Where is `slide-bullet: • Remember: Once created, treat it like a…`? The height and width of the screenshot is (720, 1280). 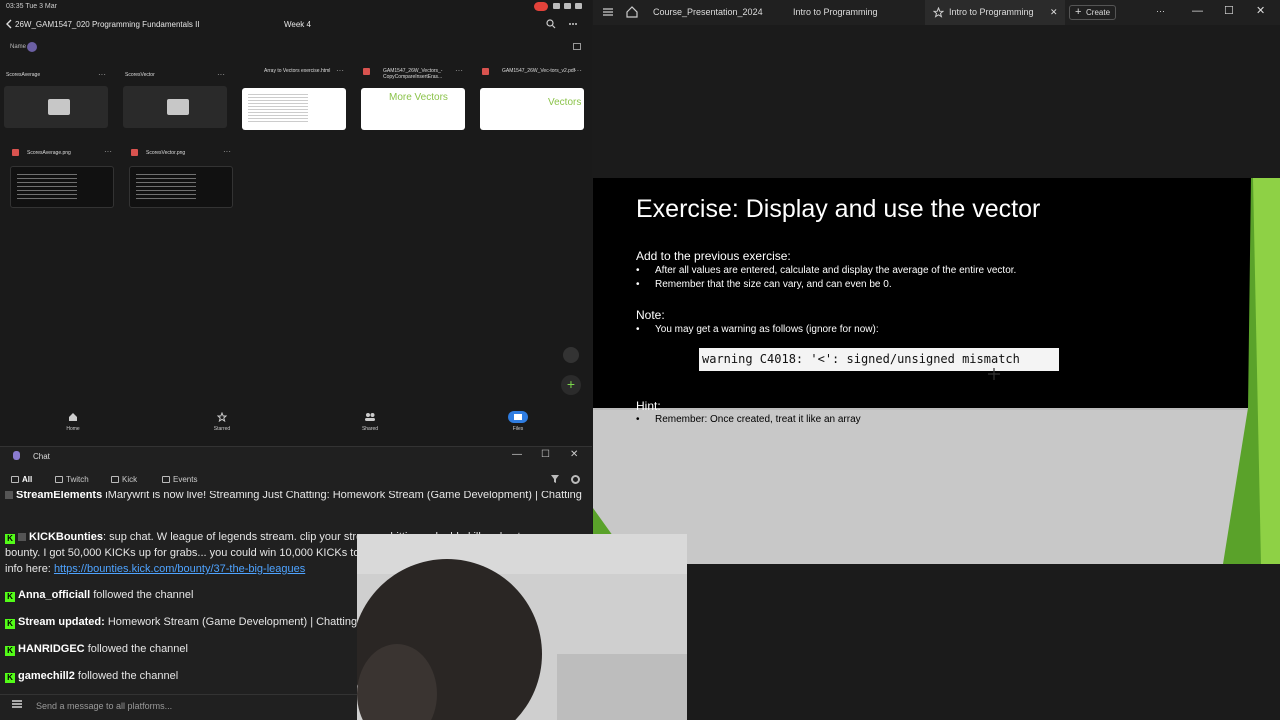
slide-bullet: • Remember: Once created, treat it like a… is located at coordinates (748, 419).